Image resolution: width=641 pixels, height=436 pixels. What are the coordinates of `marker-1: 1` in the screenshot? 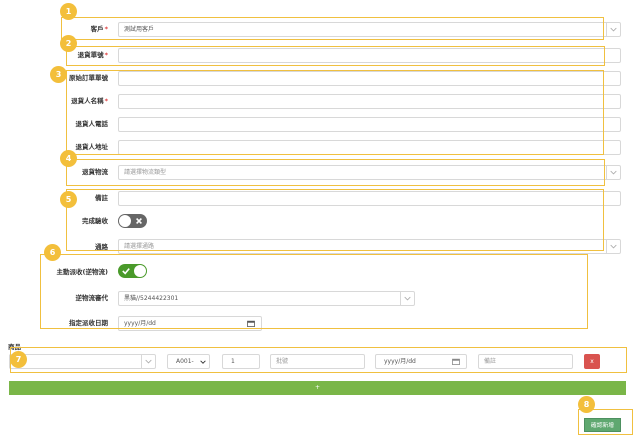 It's located at (68, 11).